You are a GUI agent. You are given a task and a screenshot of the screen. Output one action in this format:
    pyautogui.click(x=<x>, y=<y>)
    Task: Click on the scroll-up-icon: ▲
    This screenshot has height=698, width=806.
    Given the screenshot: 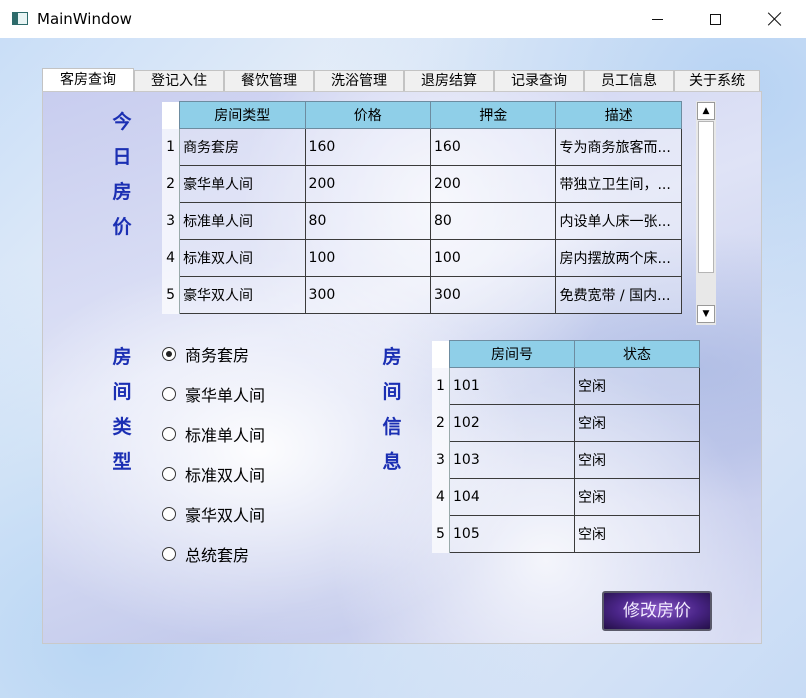 What is the action you would take?
    pyautogui.click(x=706, y=111)
    